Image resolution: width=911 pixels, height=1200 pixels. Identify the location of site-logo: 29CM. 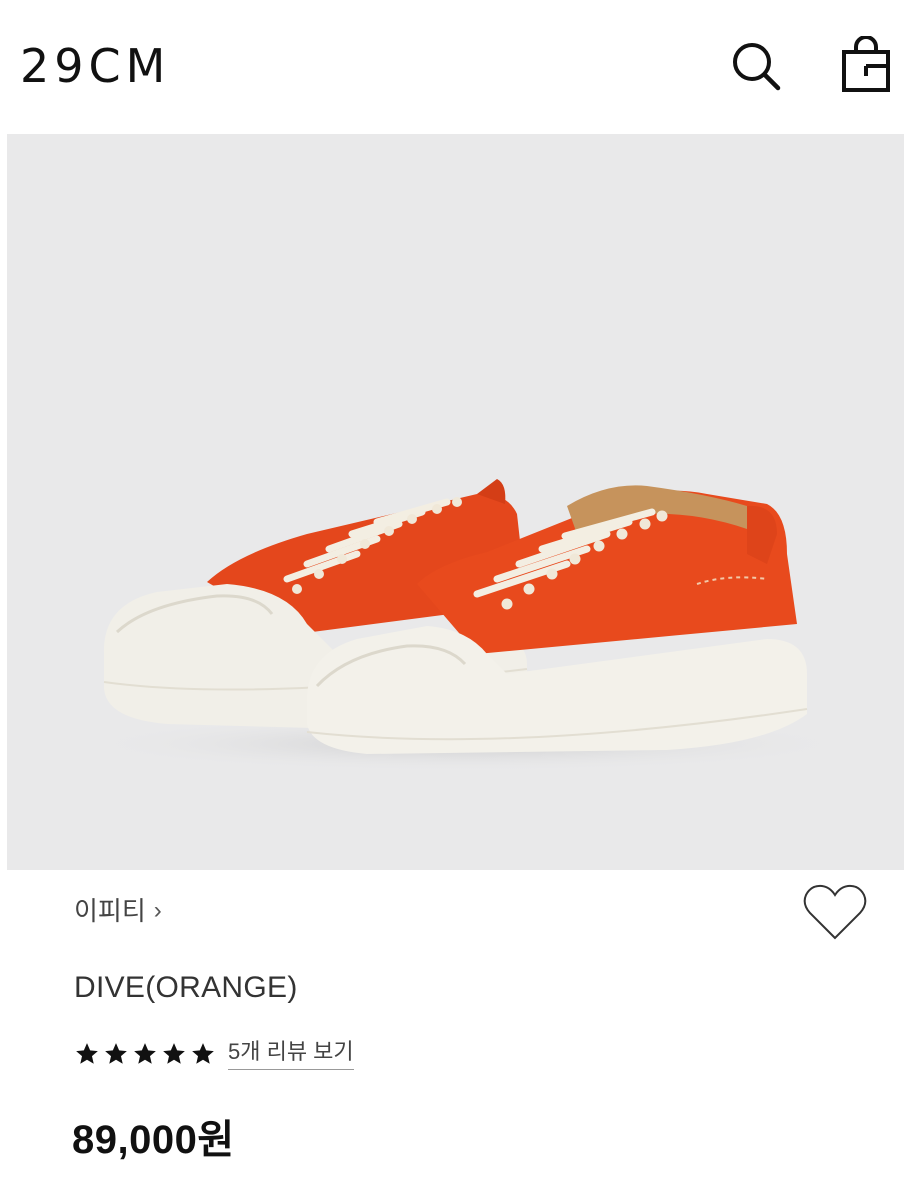
(95, 66).